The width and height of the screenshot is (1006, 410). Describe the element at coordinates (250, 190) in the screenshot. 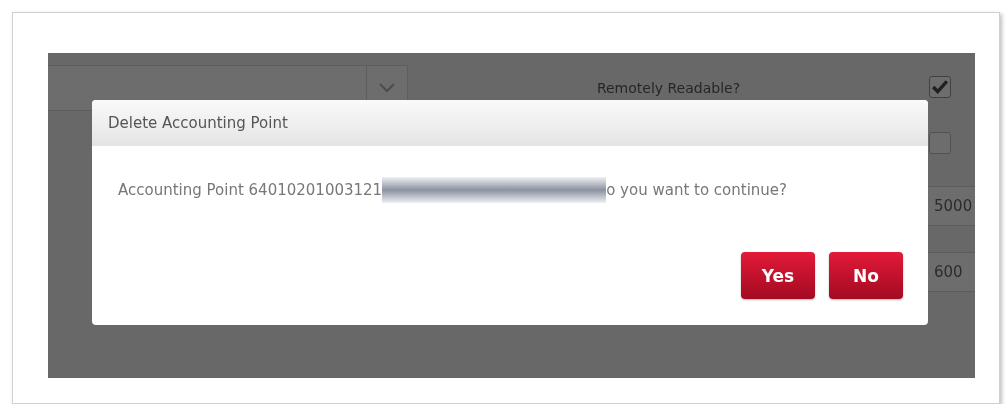

I see `message-text: Accounting Point 64010201003121` at that location.